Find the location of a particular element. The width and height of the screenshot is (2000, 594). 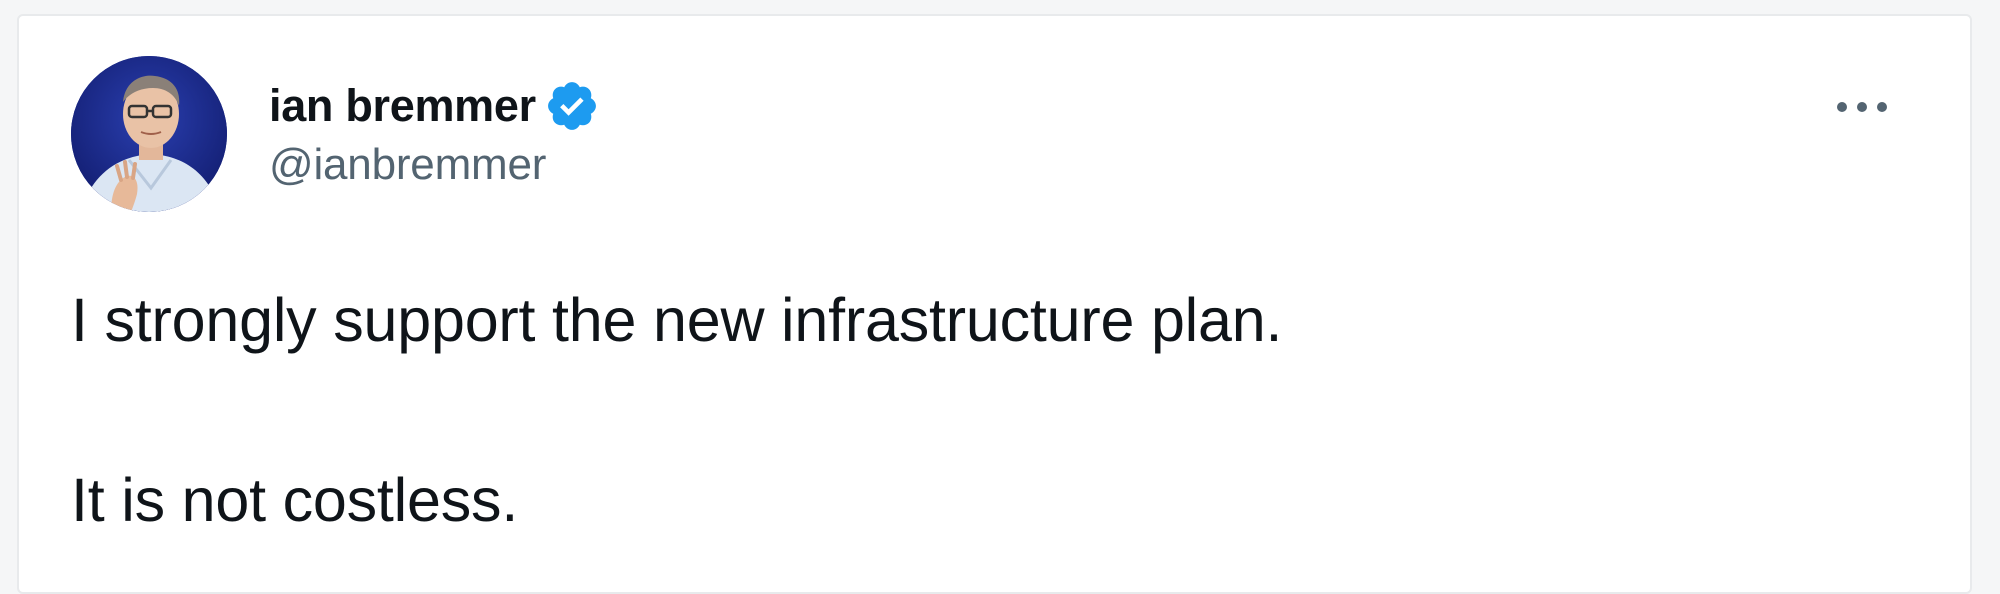

name-row: ian bremmer is located at coordinates (434, 106).